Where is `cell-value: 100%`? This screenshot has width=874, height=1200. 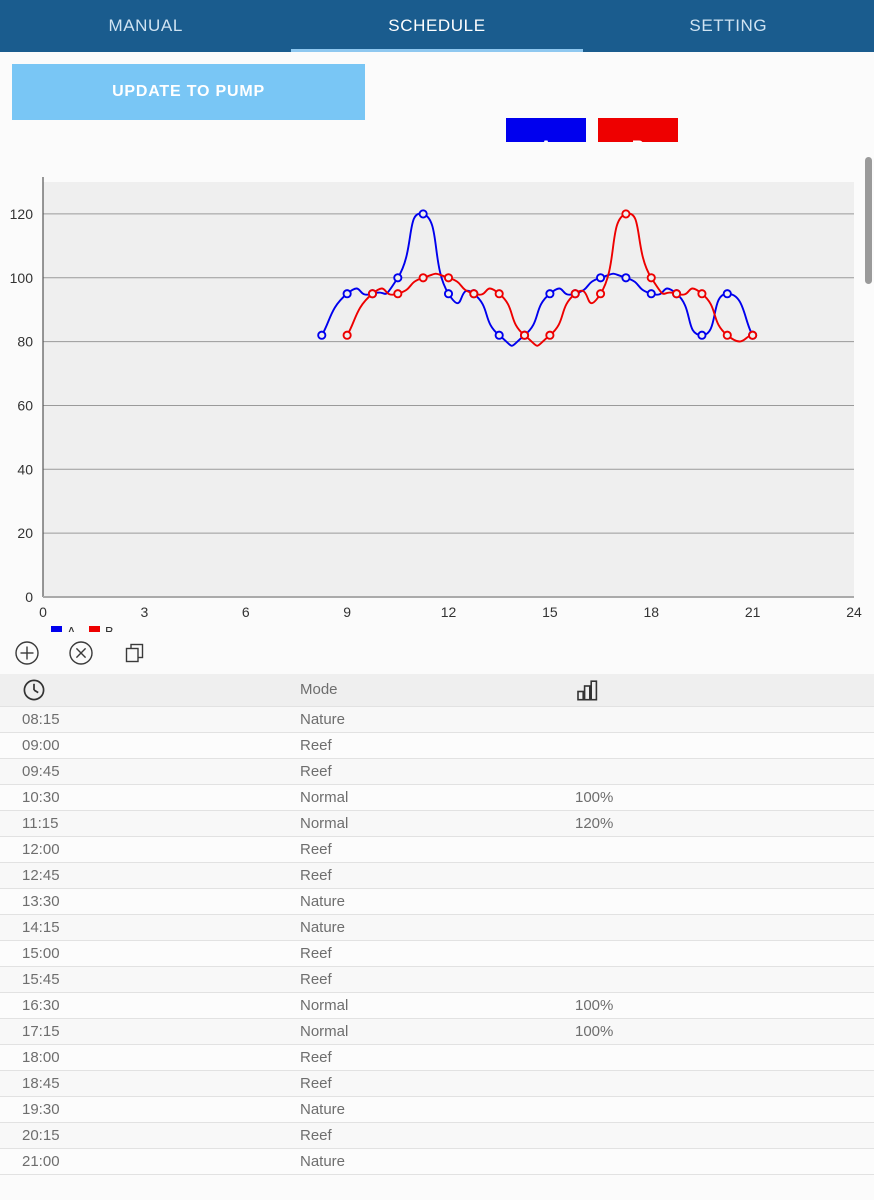 cell-value: 100% is located at coordinates (724, 797).